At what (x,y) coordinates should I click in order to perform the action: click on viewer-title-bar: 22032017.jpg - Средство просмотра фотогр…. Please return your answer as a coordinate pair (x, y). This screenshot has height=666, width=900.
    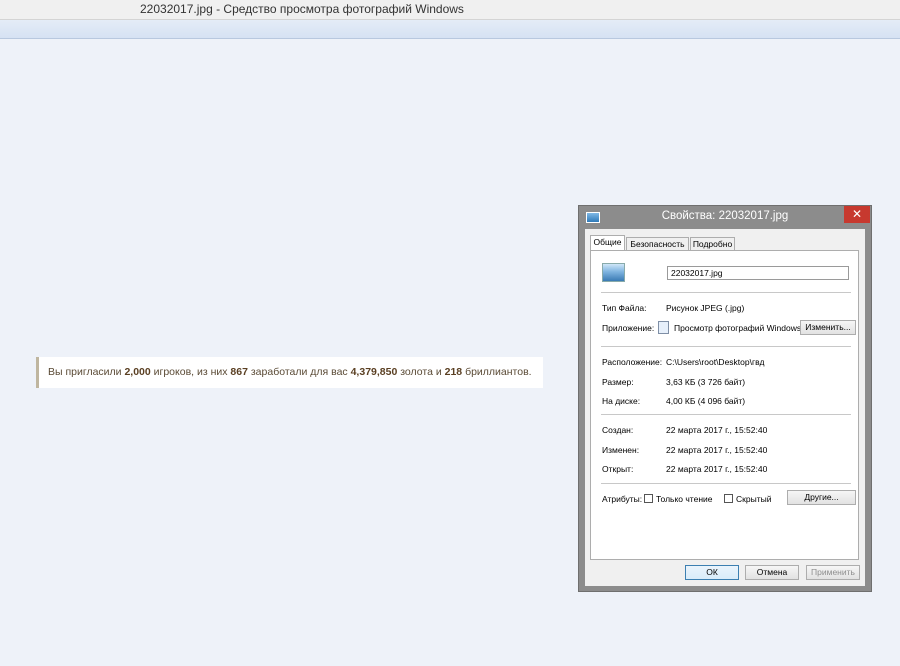
    Looking at the image, I should click on (450, 10).